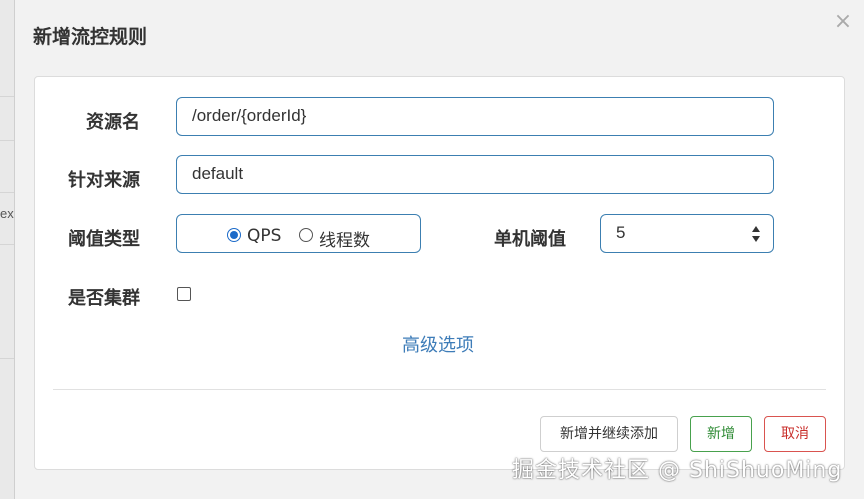 This screenshot has height=499, width=864. Describe the element at coordinates (113, 122) in the screenshot. I see `resource-name-label: 资源名` at that location.